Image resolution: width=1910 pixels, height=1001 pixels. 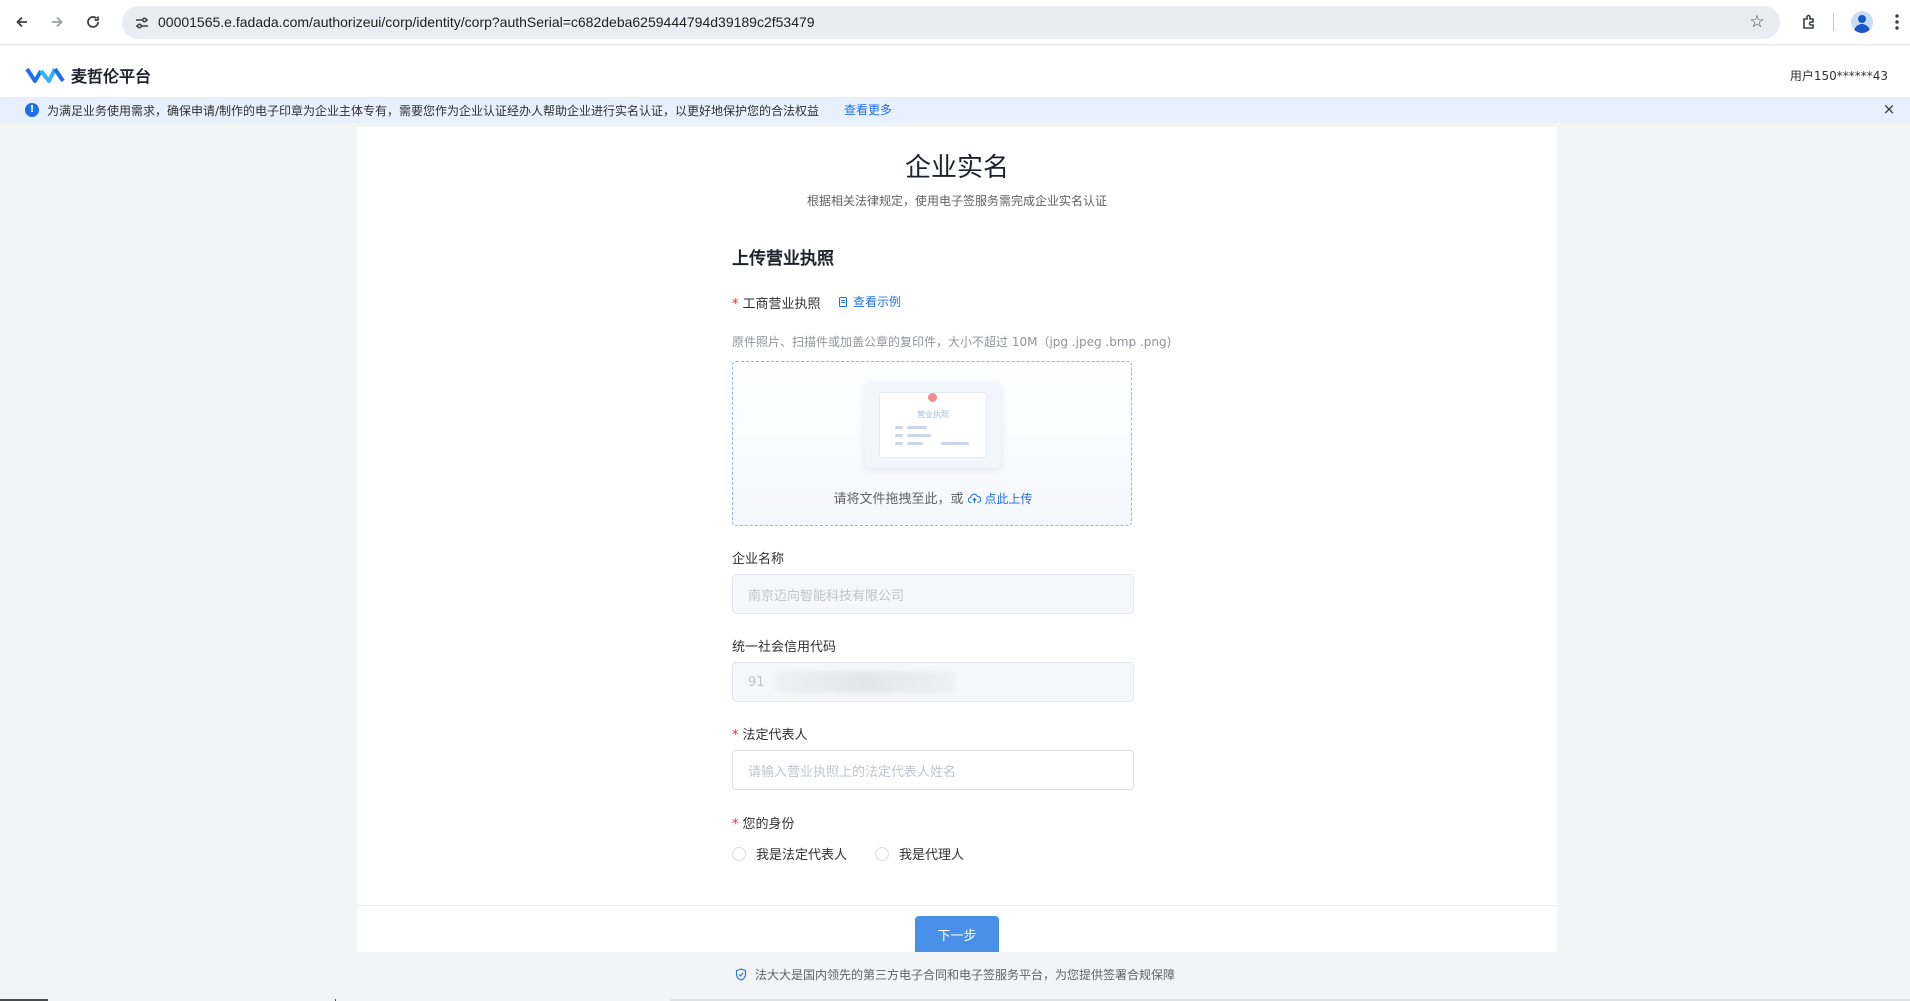 I want to click on bookmark-star-icon: ☆, so click(x=1757, y=22).